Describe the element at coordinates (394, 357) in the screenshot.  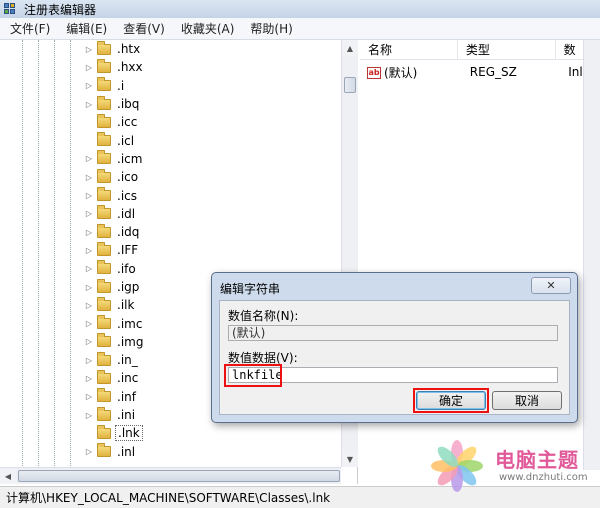
I see `dialog-body: 数值名称(N): (默认) 数值数据(V): lnkfile 确定 取消` at that location.